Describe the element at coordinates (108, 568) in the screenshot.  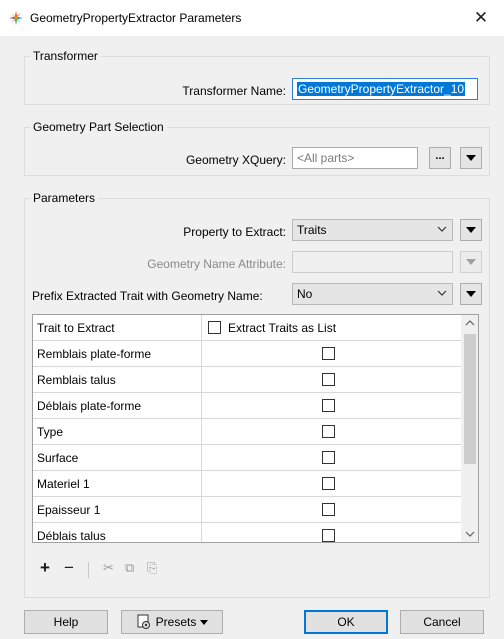
I see `cut-icon: ✂` at that location.